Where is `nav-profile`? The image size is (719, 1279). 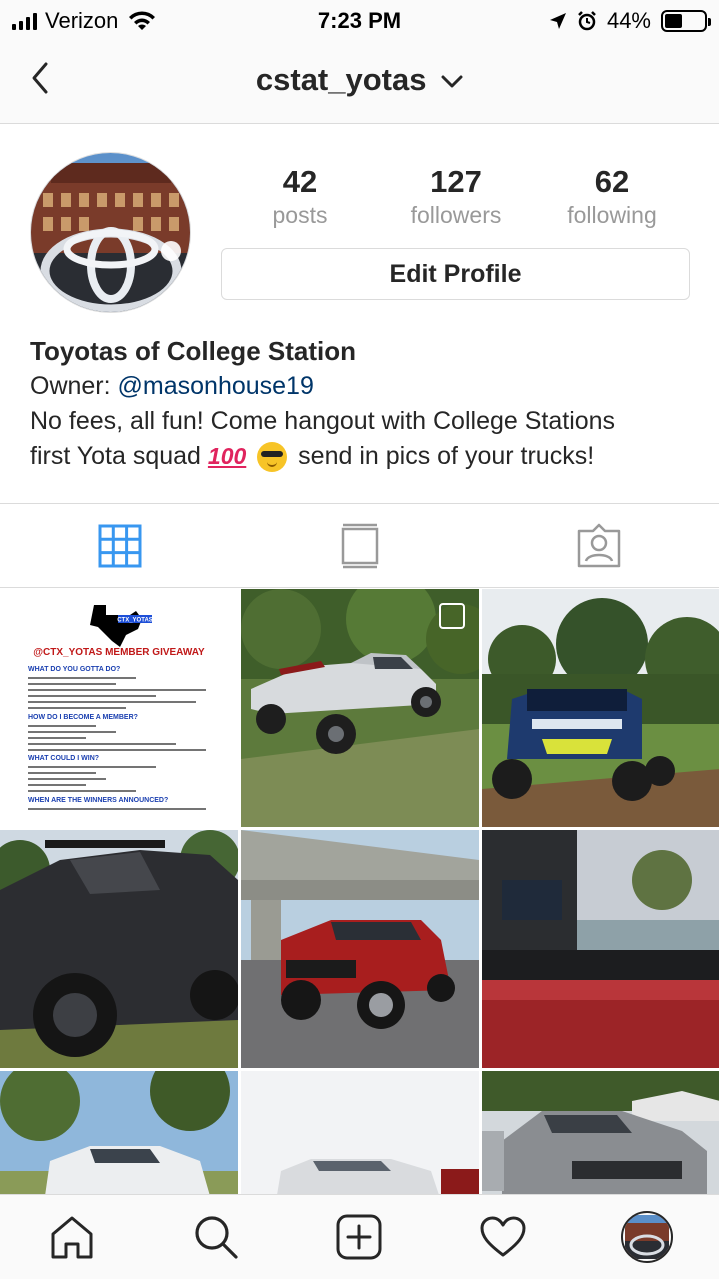
nav-profile is located at coordinates (647, 1237).